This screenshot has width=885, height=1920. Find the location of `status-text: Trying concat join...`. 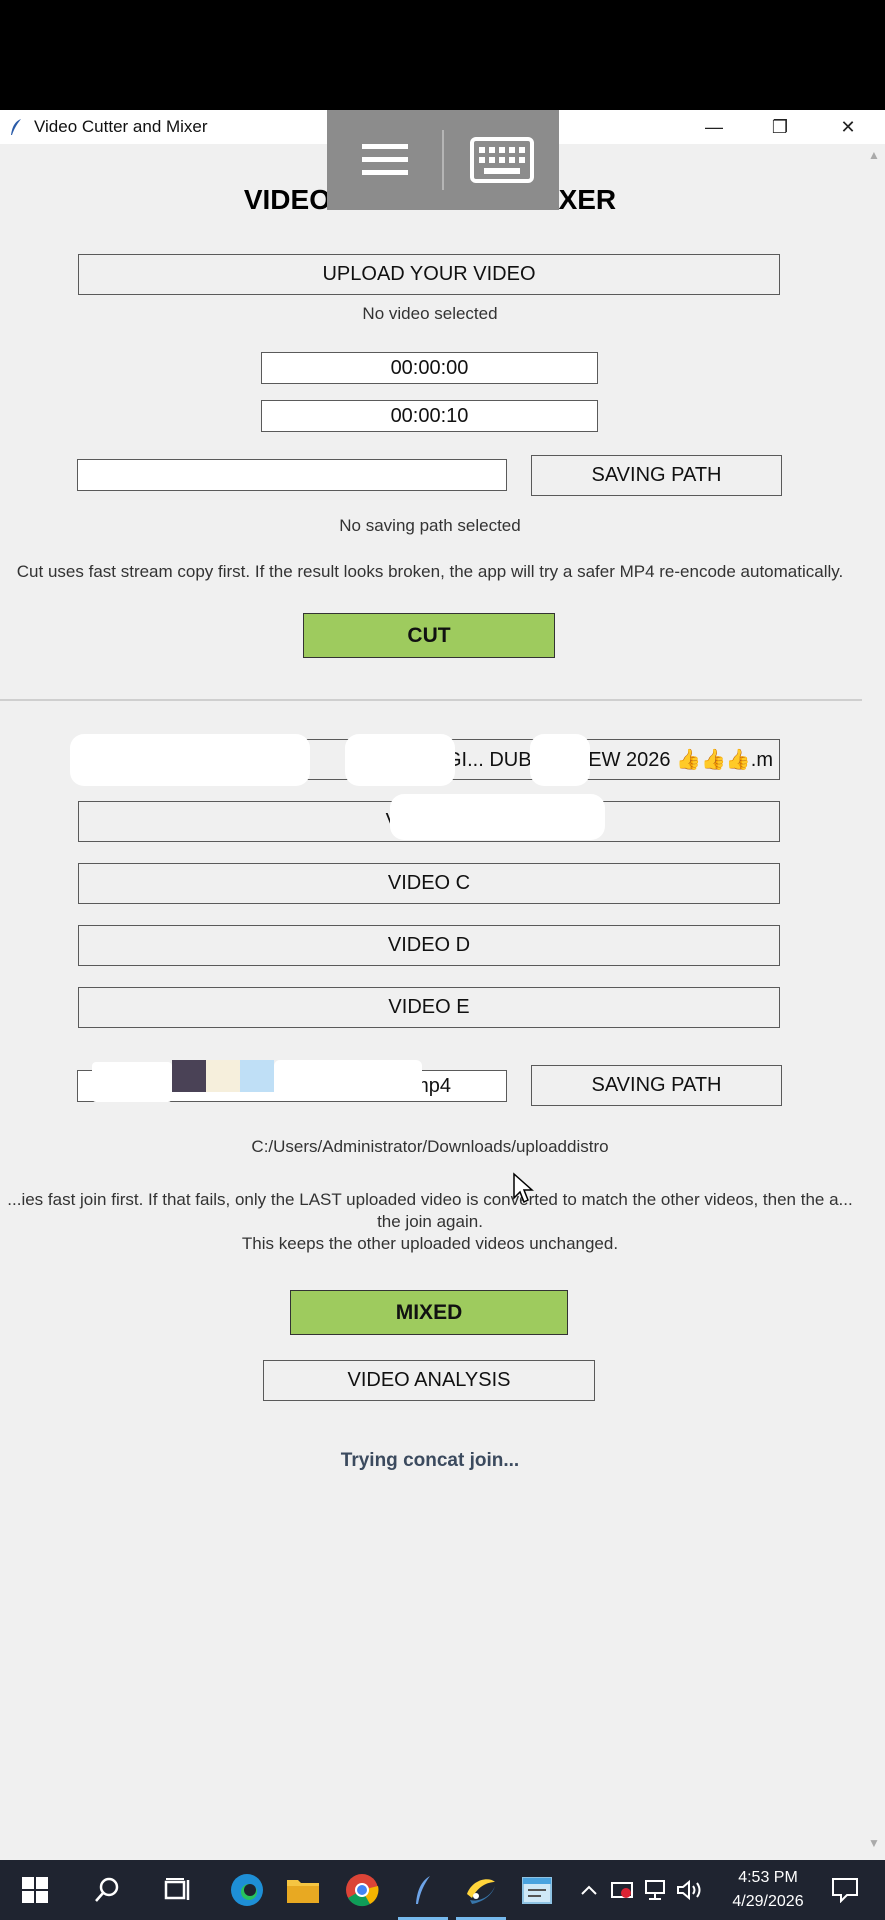

status-text: Trying concat join... is located at coordinates (430, 1460).